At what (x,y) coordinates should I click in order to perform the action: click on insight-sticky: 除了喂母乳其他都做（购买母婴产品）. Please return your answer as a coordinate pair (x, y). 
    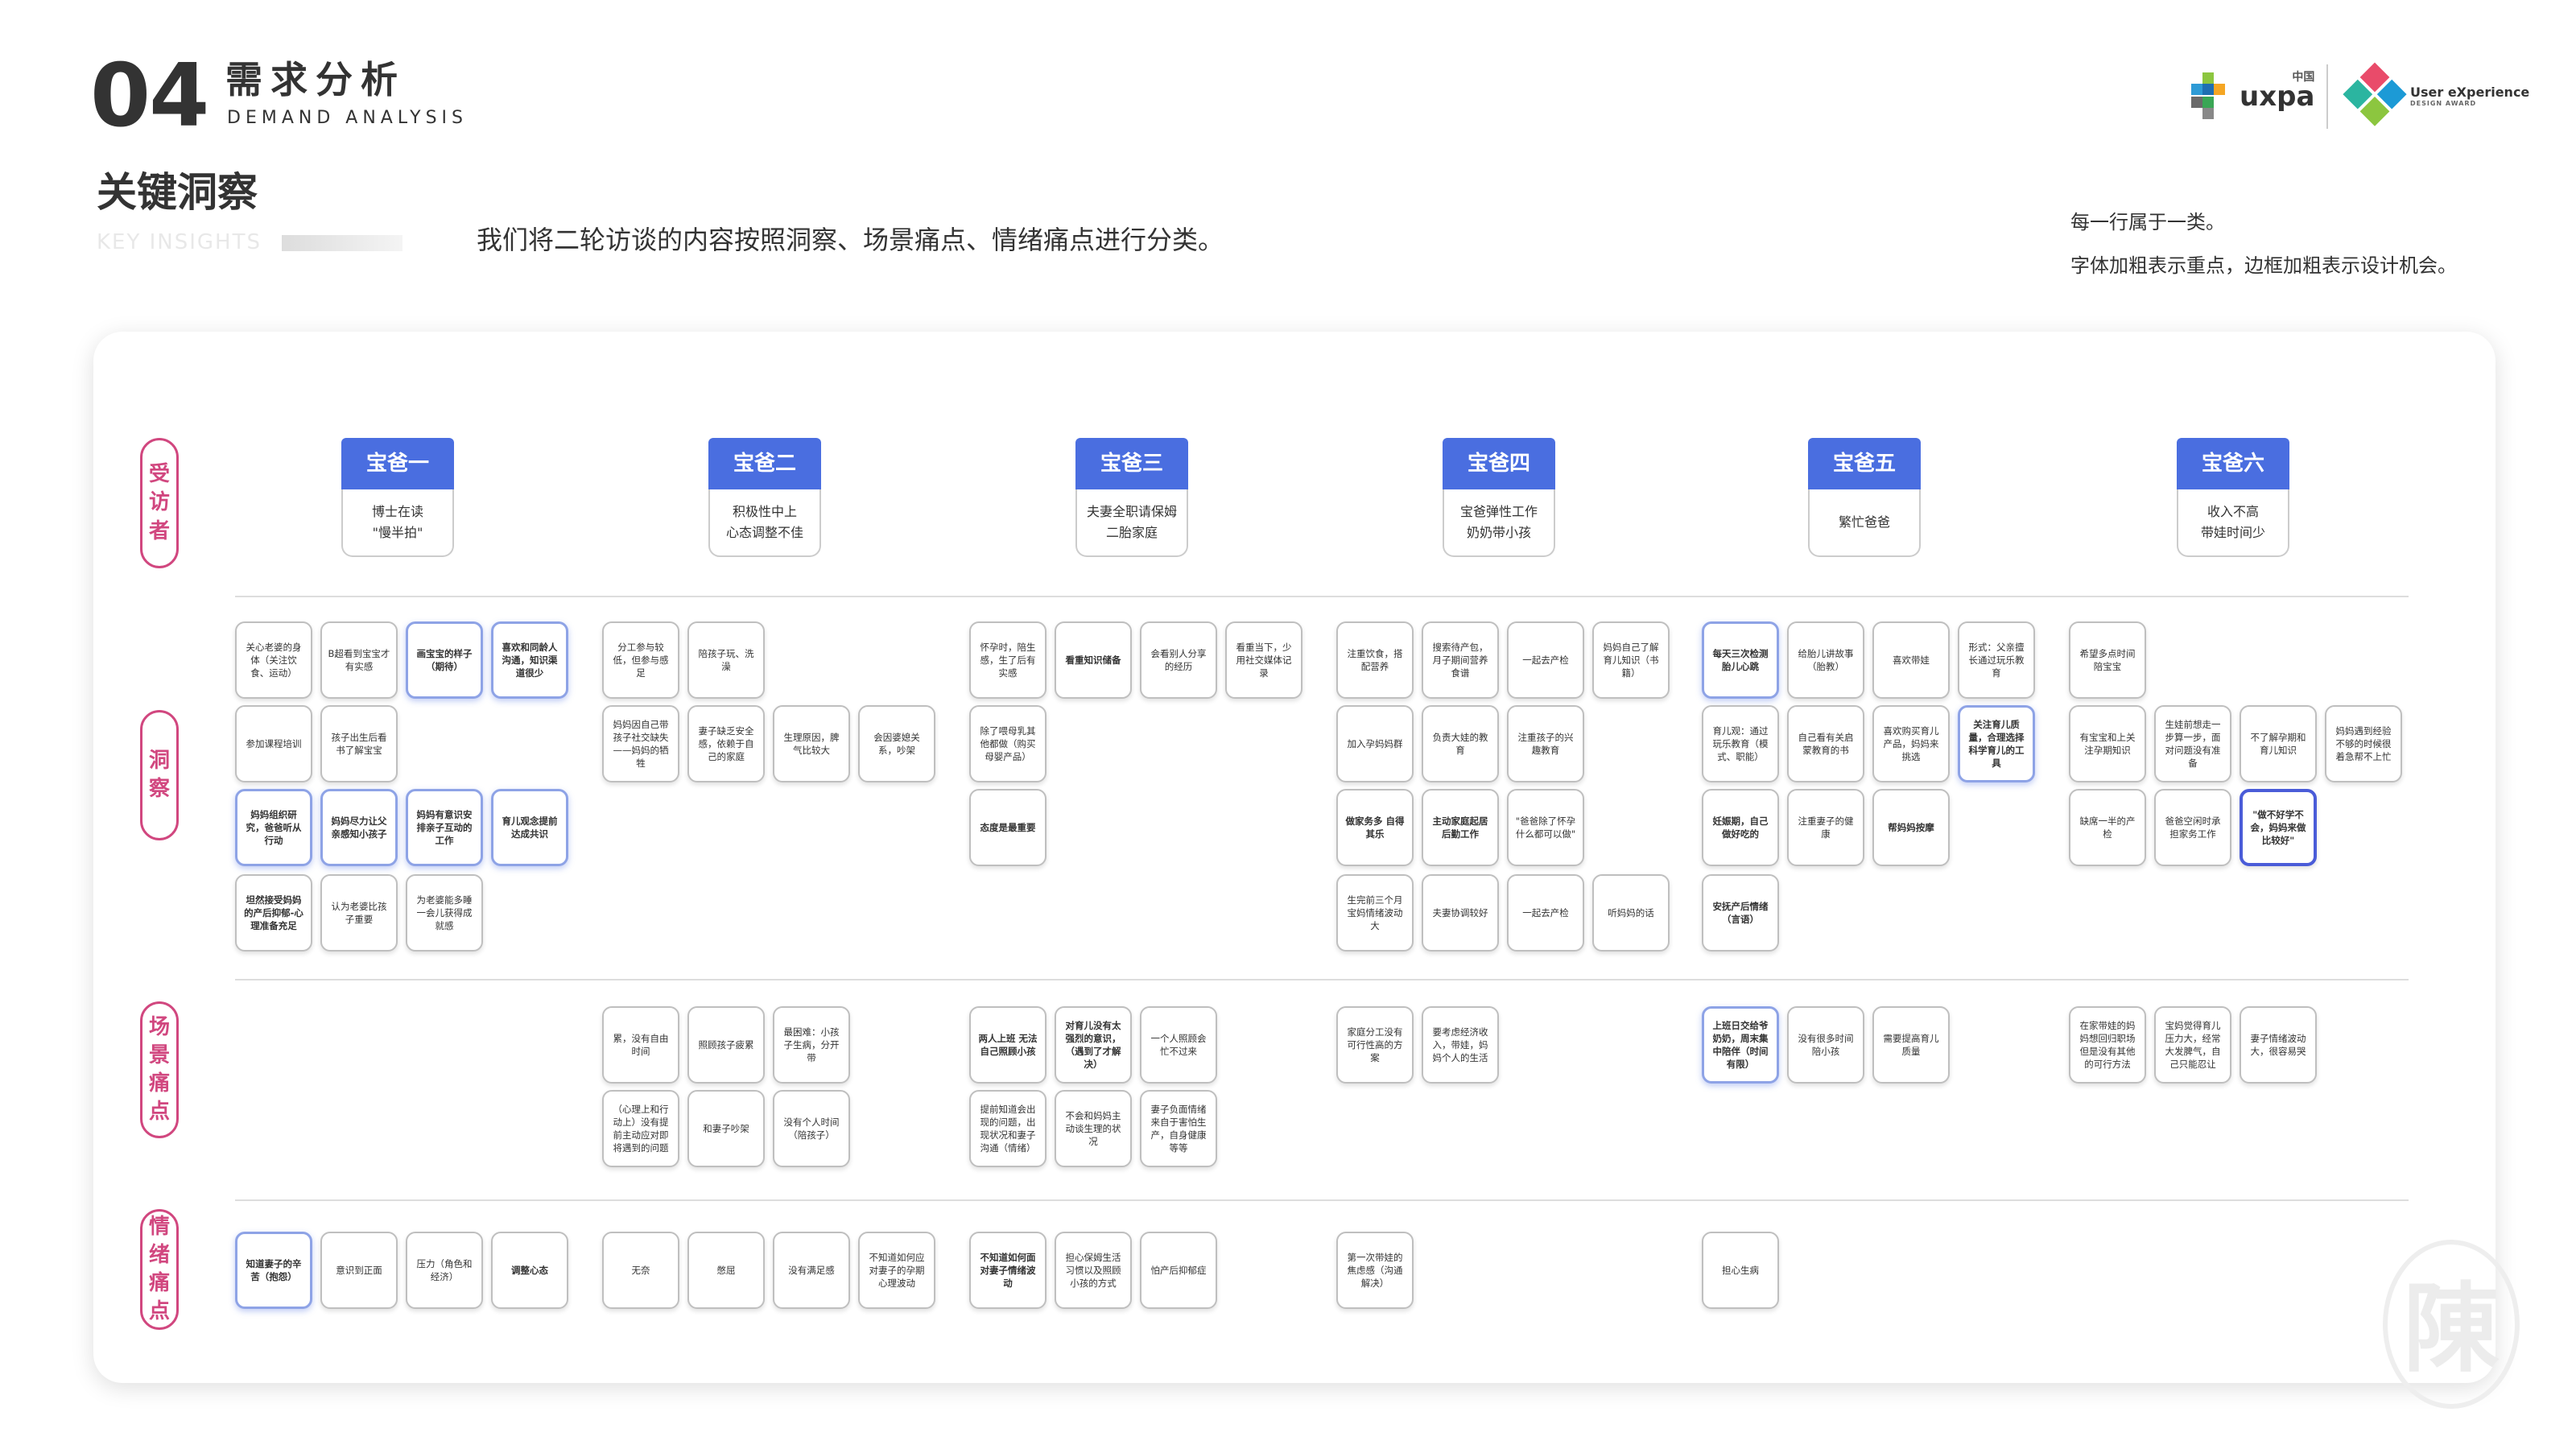
    Looking at the image, I should click on (1007, 743).